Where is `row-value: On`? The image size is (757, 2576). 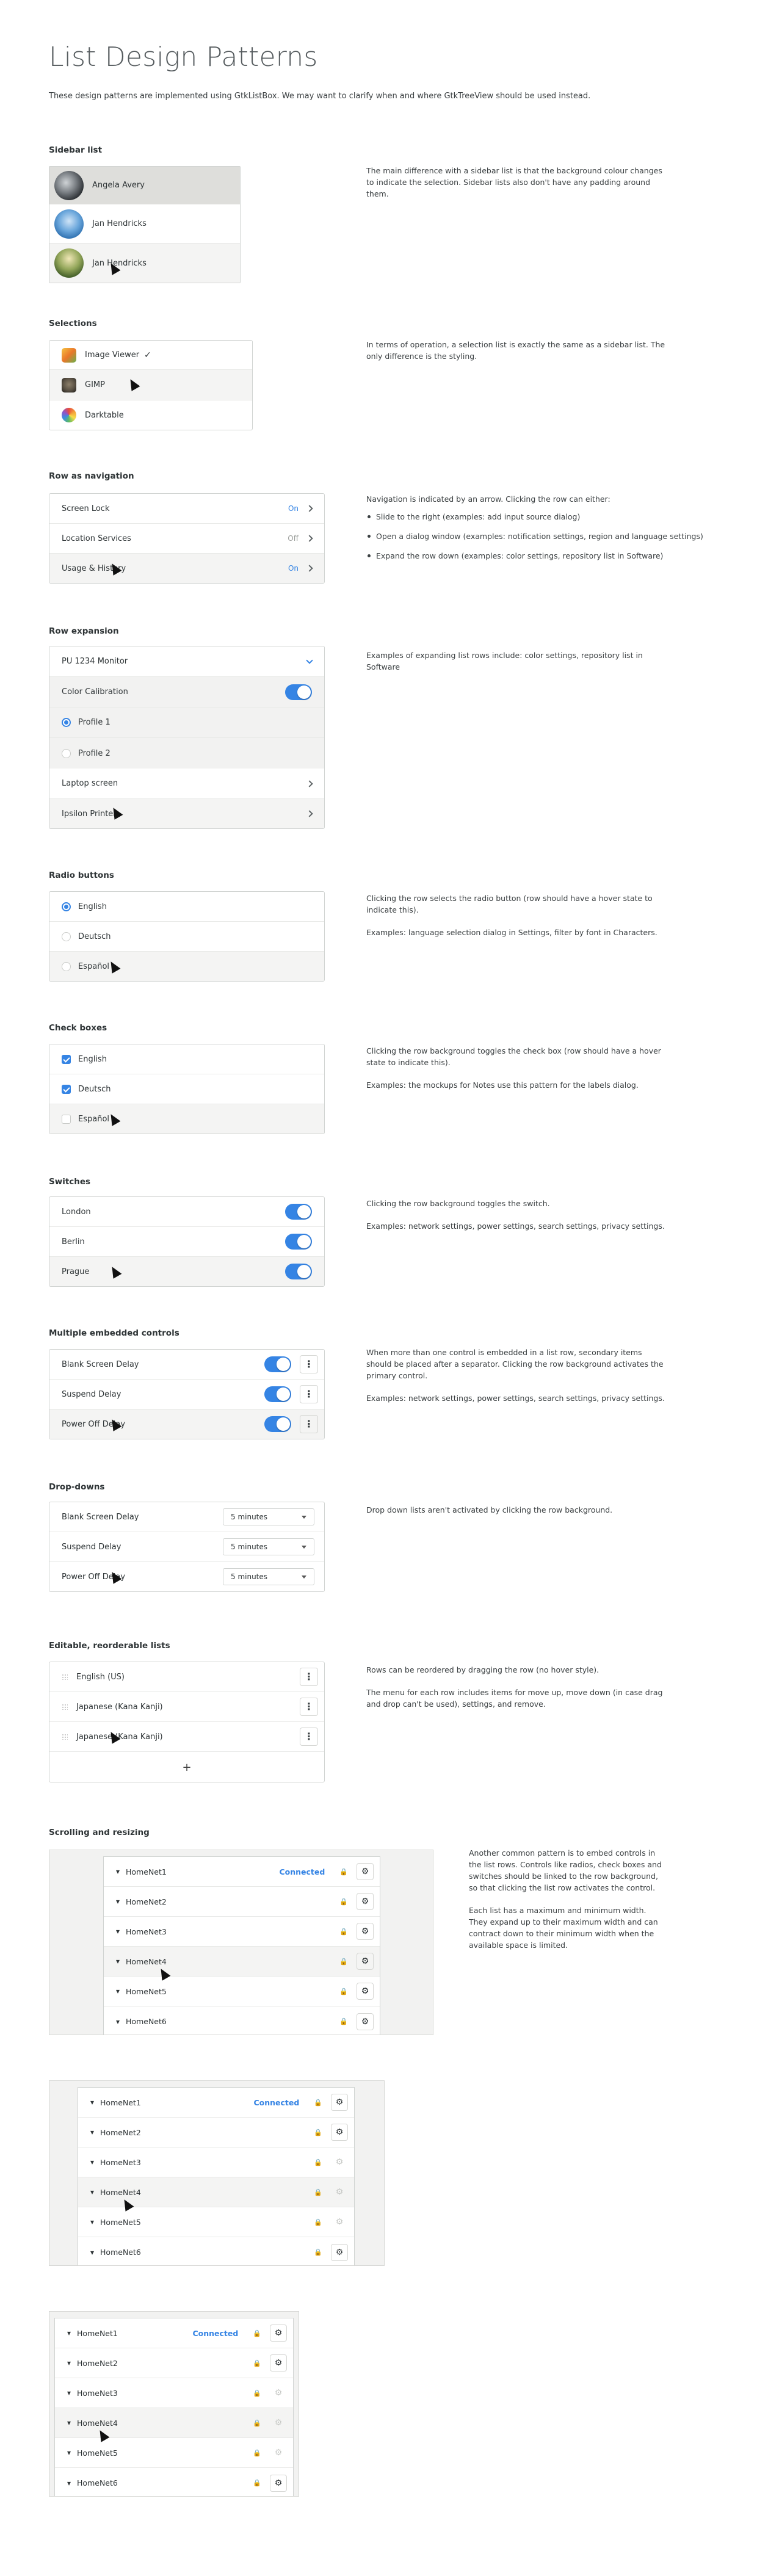
row-value: On is located at coordinates (293, 568).